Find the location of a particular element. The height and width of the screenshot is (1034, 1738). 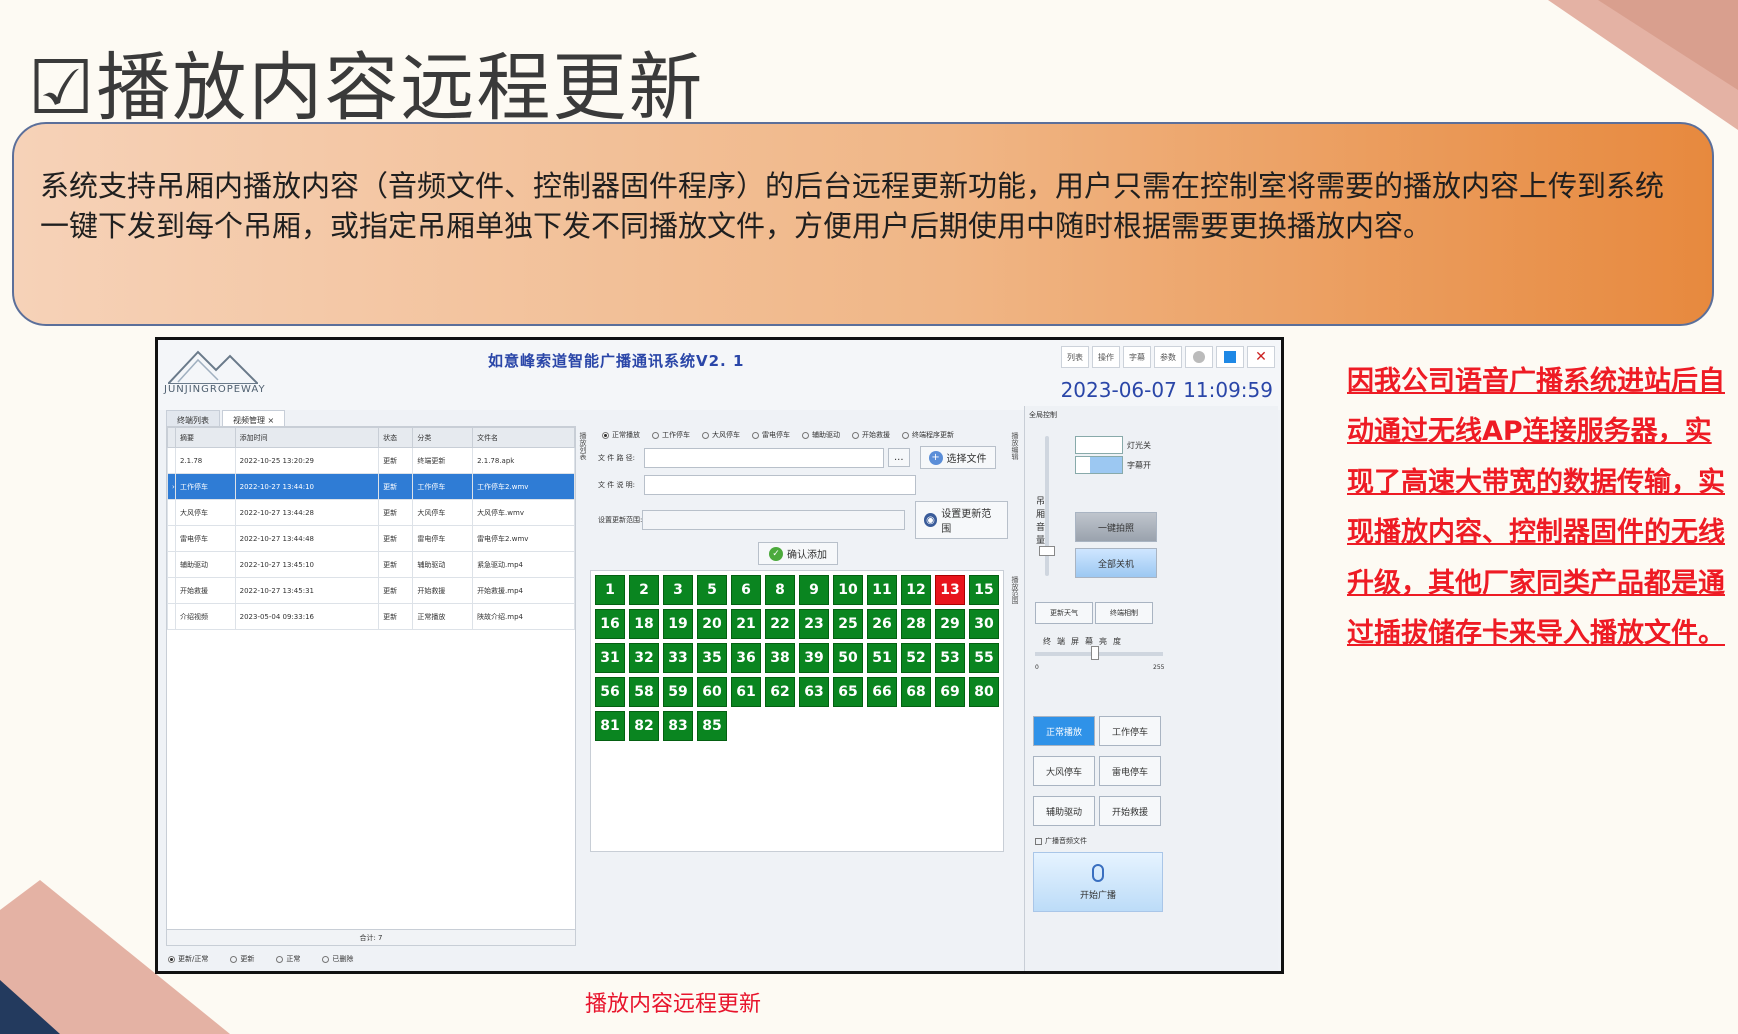

cabin-button: 83 is located at coordinates (678, 726).